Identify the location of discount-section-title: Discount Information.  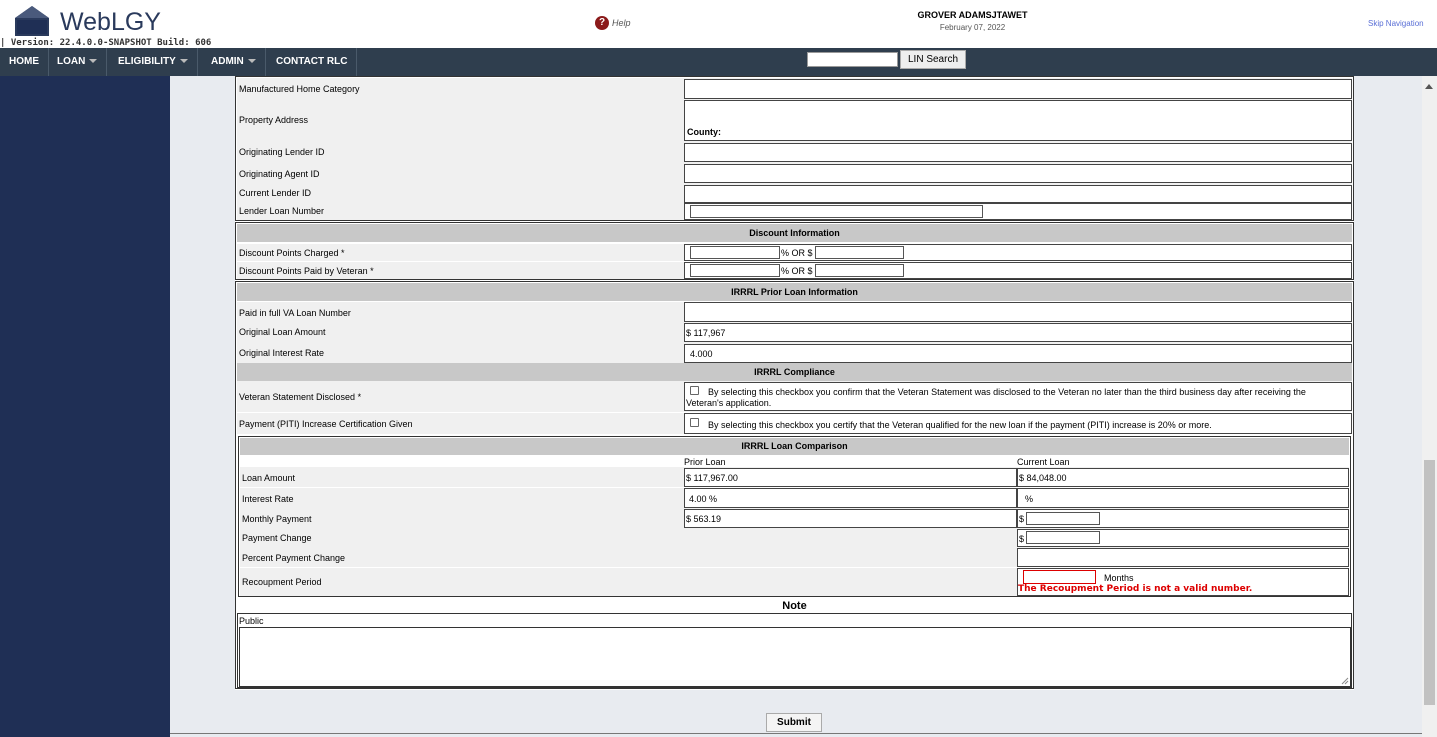
(794, 233).